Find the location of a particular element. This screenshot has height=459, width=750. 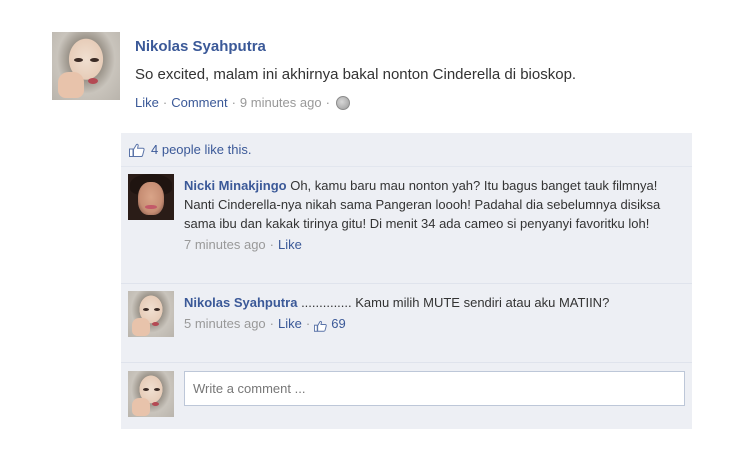

post-author-avatar is located at coordinates (86, 66).